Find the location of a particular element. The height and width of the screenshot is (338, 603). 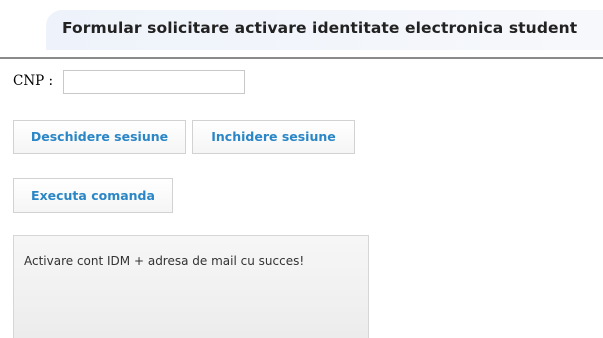

execute-command-button: Executa comanda is located at coordinates (93, 195).